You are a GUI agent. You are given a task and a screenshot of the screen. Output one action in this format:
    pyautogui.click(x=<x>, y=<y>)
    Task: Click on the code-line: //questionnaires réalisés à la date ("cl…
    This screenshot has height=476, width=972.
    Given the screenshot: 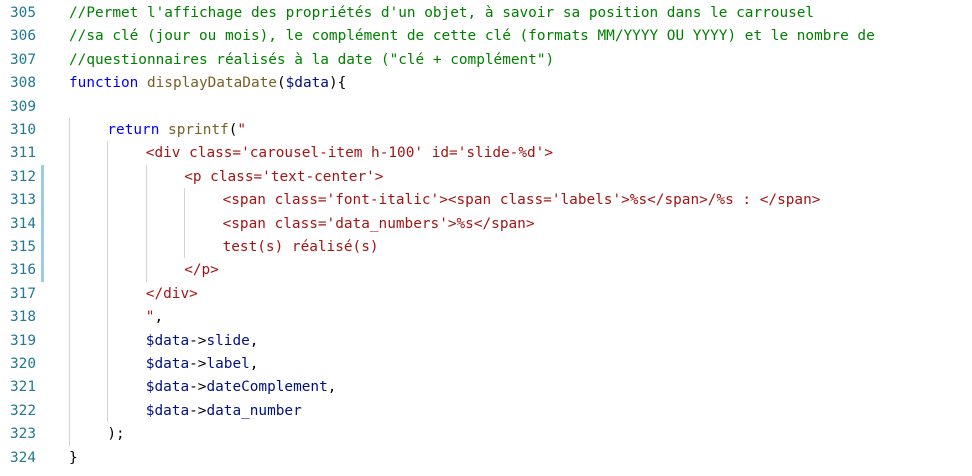 What is the action you would take?
    pyautogui.click(x=311, y=60)
    